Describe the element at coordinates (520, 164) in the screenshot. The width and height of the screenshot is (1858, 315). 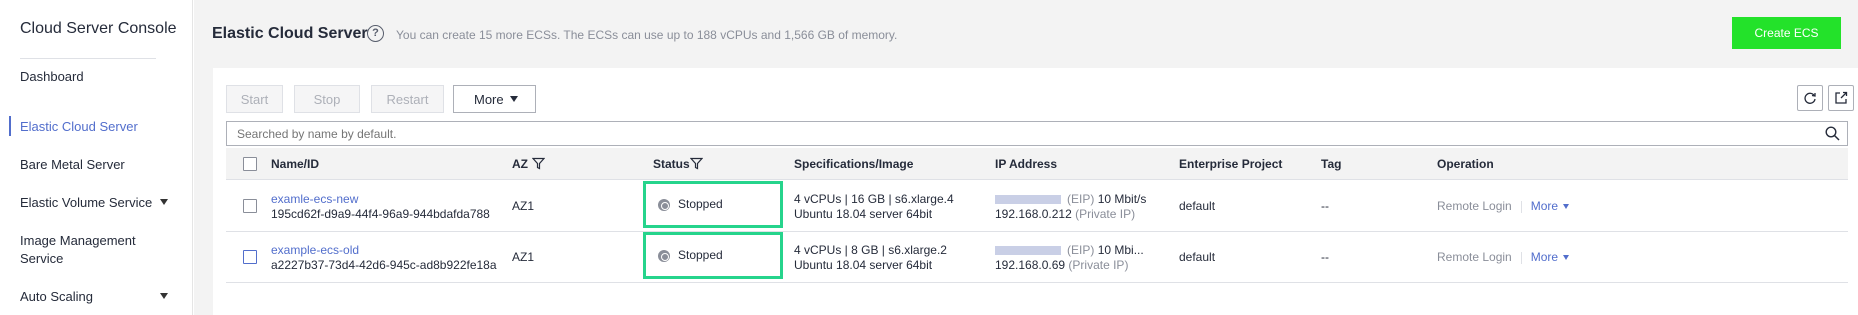
I see `column-header-az: AZ` at that location.